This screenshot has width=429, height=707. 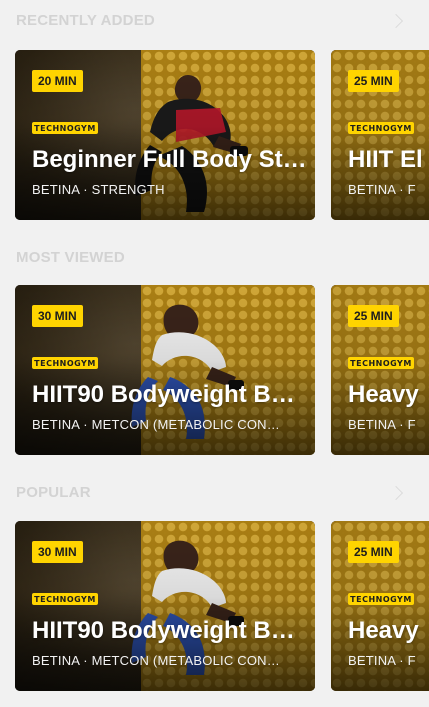 I want to click on section-title: POPULAR, so click(x=53, y=492).